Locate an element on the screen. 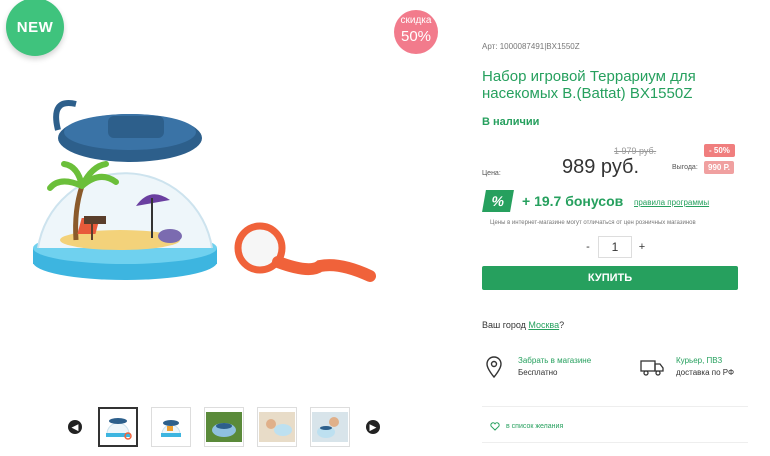 Image resolution: width=770 pixels, height=456 pixels. wishlist-link: в список желания is located at coordinates (526, 426).